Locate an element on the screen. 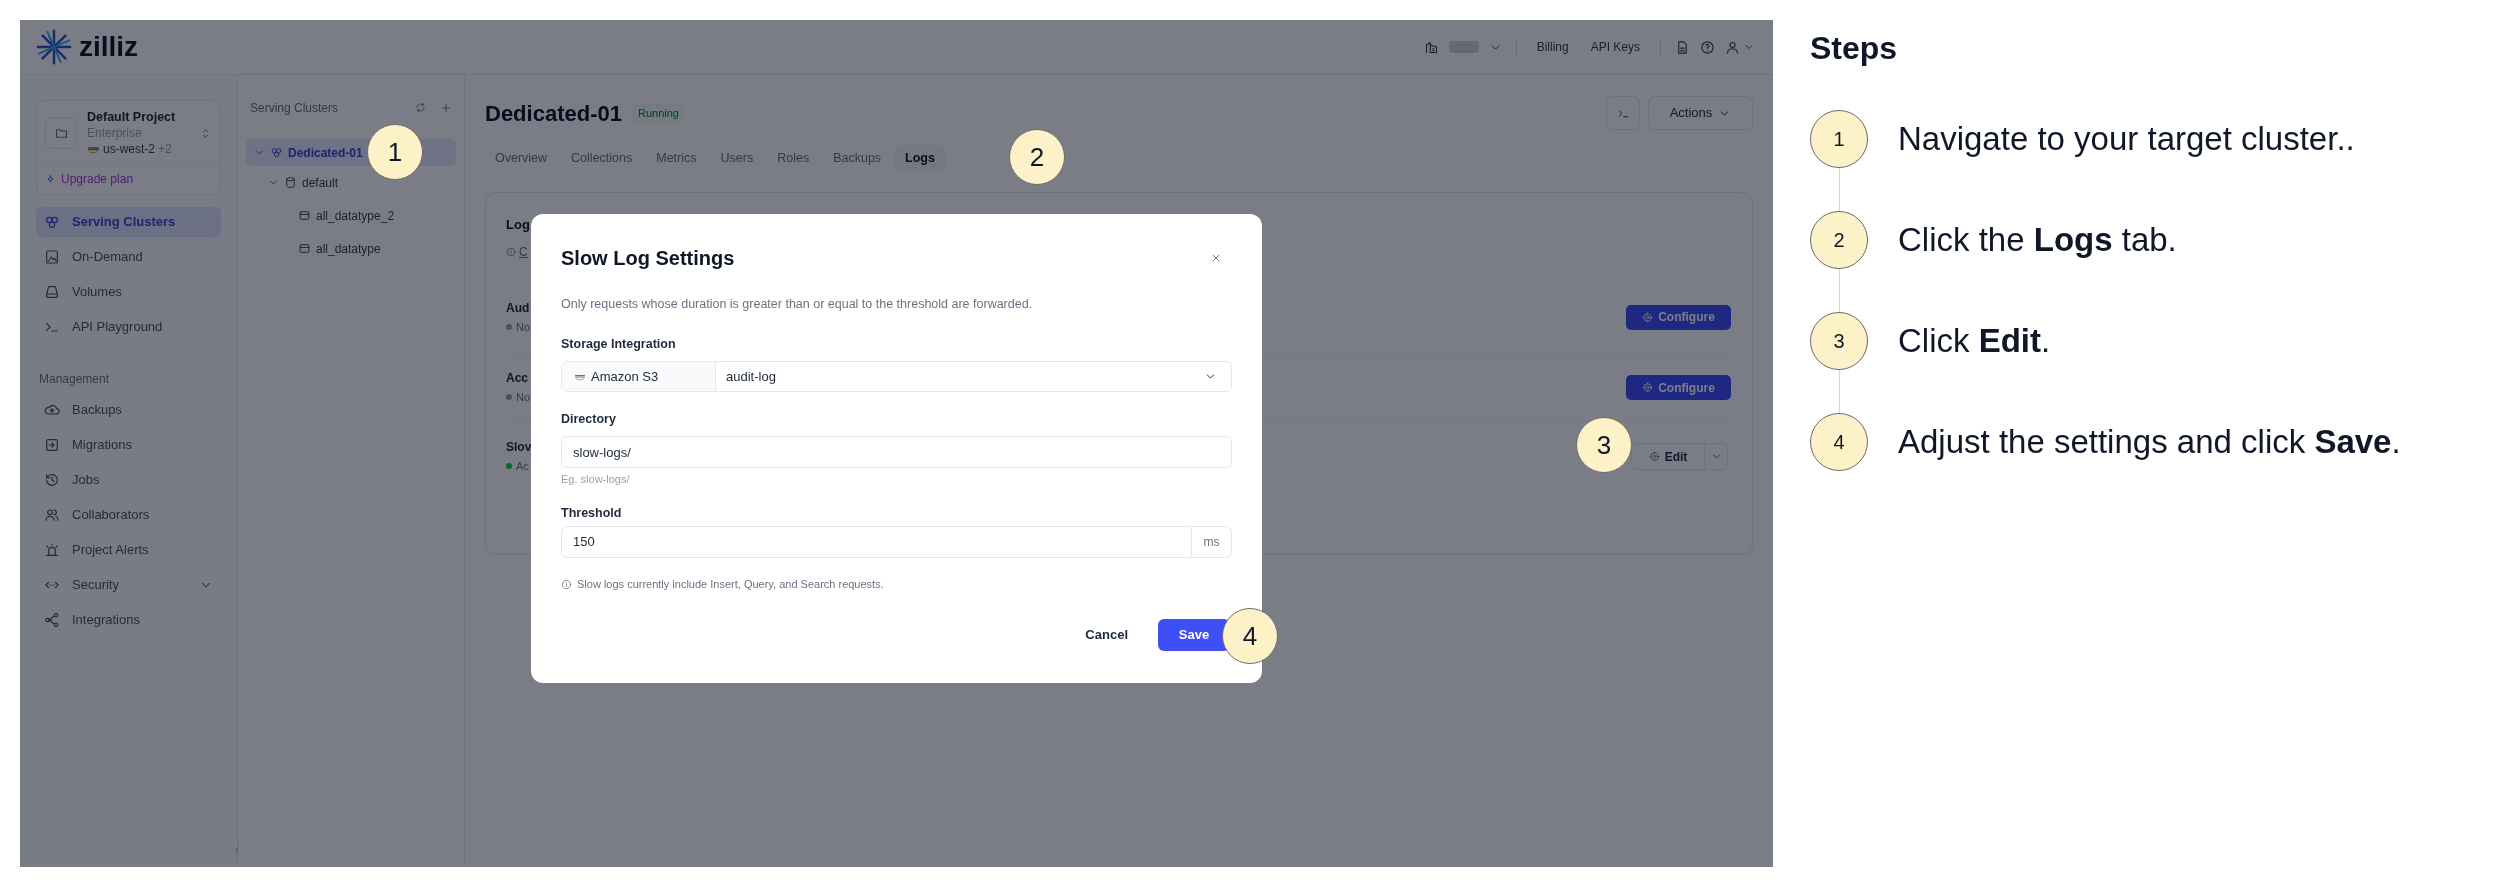 This screenshot has height=886, width=2504. step-number: 1 is located at coordinates (1839, 139).